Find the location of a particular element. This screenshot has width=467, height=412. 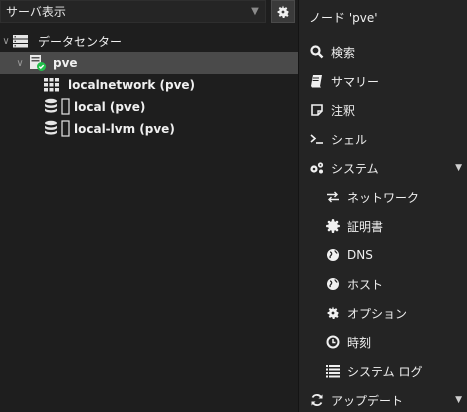

tree-item-label: local-lvm (pve) is located at coordinates (124, 129).